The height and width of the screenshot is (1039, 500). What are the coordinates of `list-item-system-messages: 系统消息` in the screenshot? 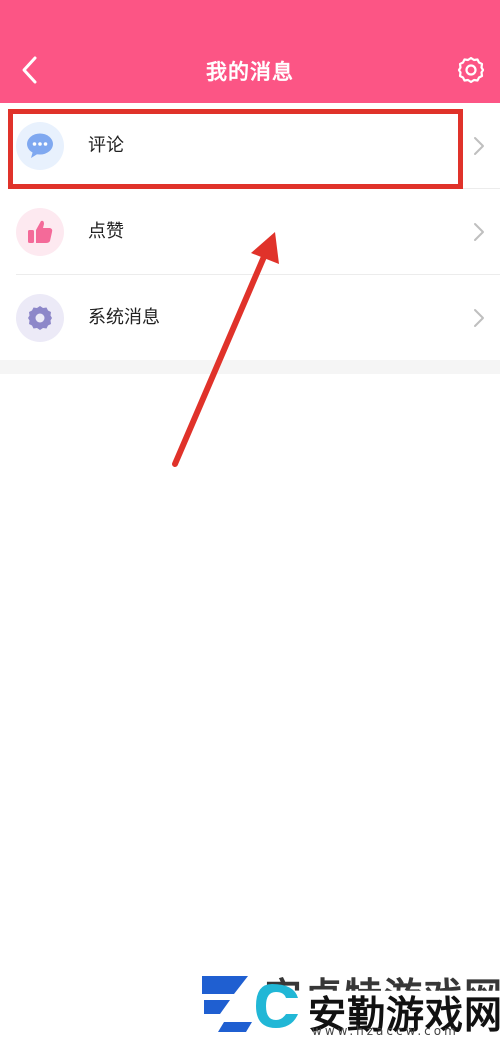 It's located at (250, 318).